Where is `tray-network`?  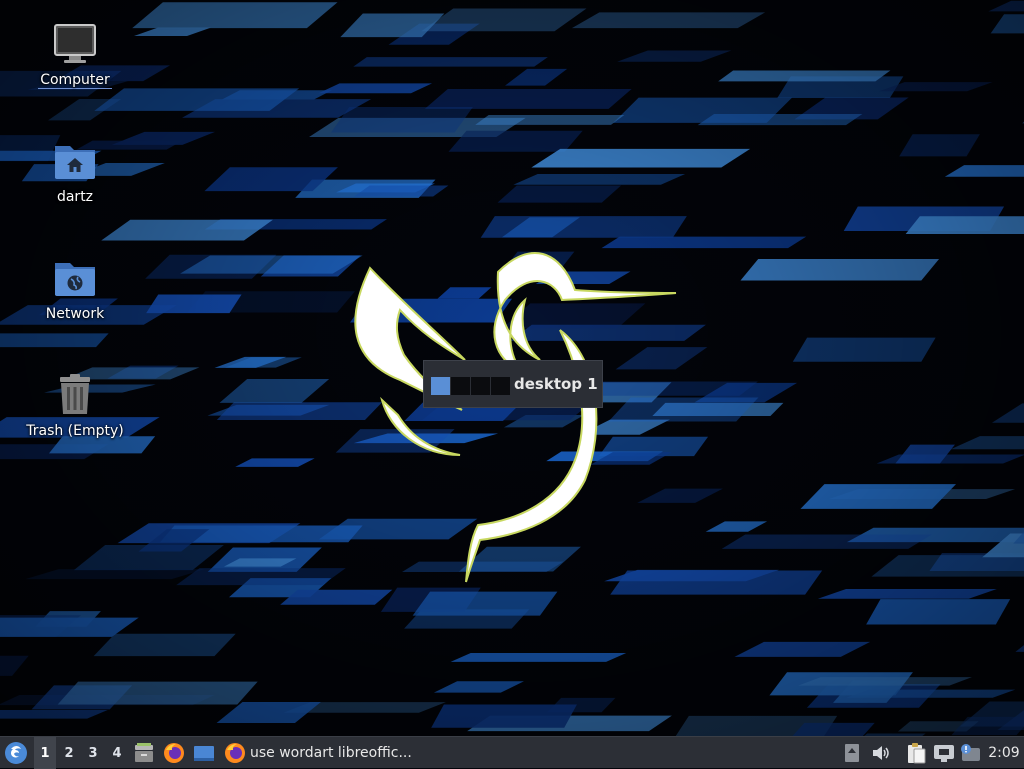 tray-network is located at coordinates (944, 753).